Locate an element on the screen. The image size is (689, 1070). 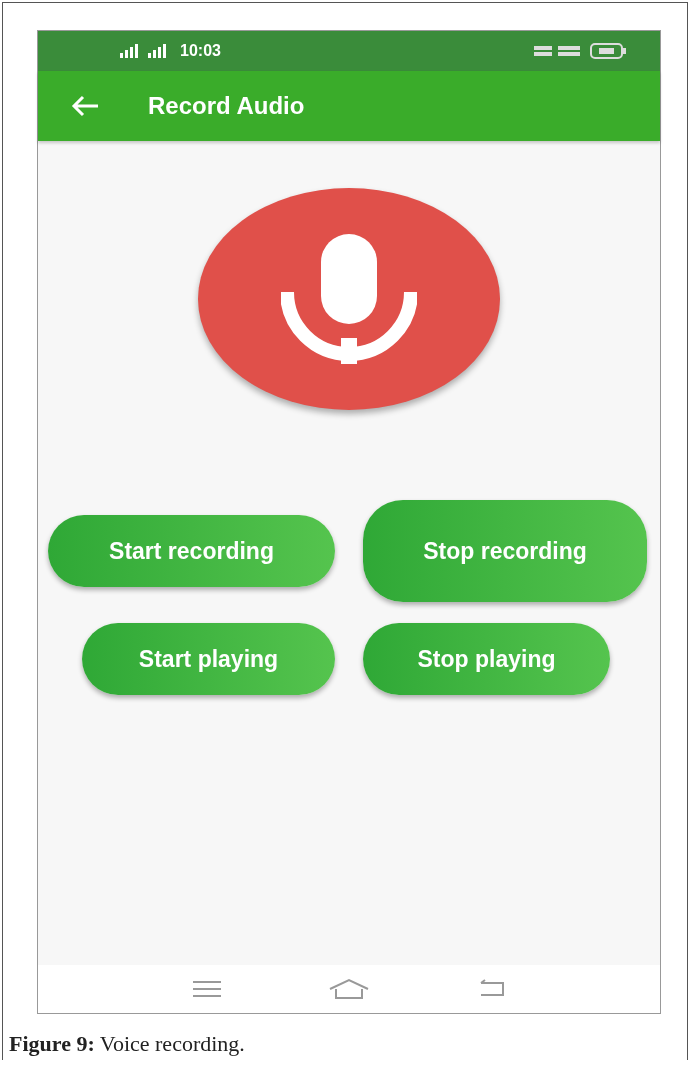
action-button: Stop recording is located at coordinates (505, 551).